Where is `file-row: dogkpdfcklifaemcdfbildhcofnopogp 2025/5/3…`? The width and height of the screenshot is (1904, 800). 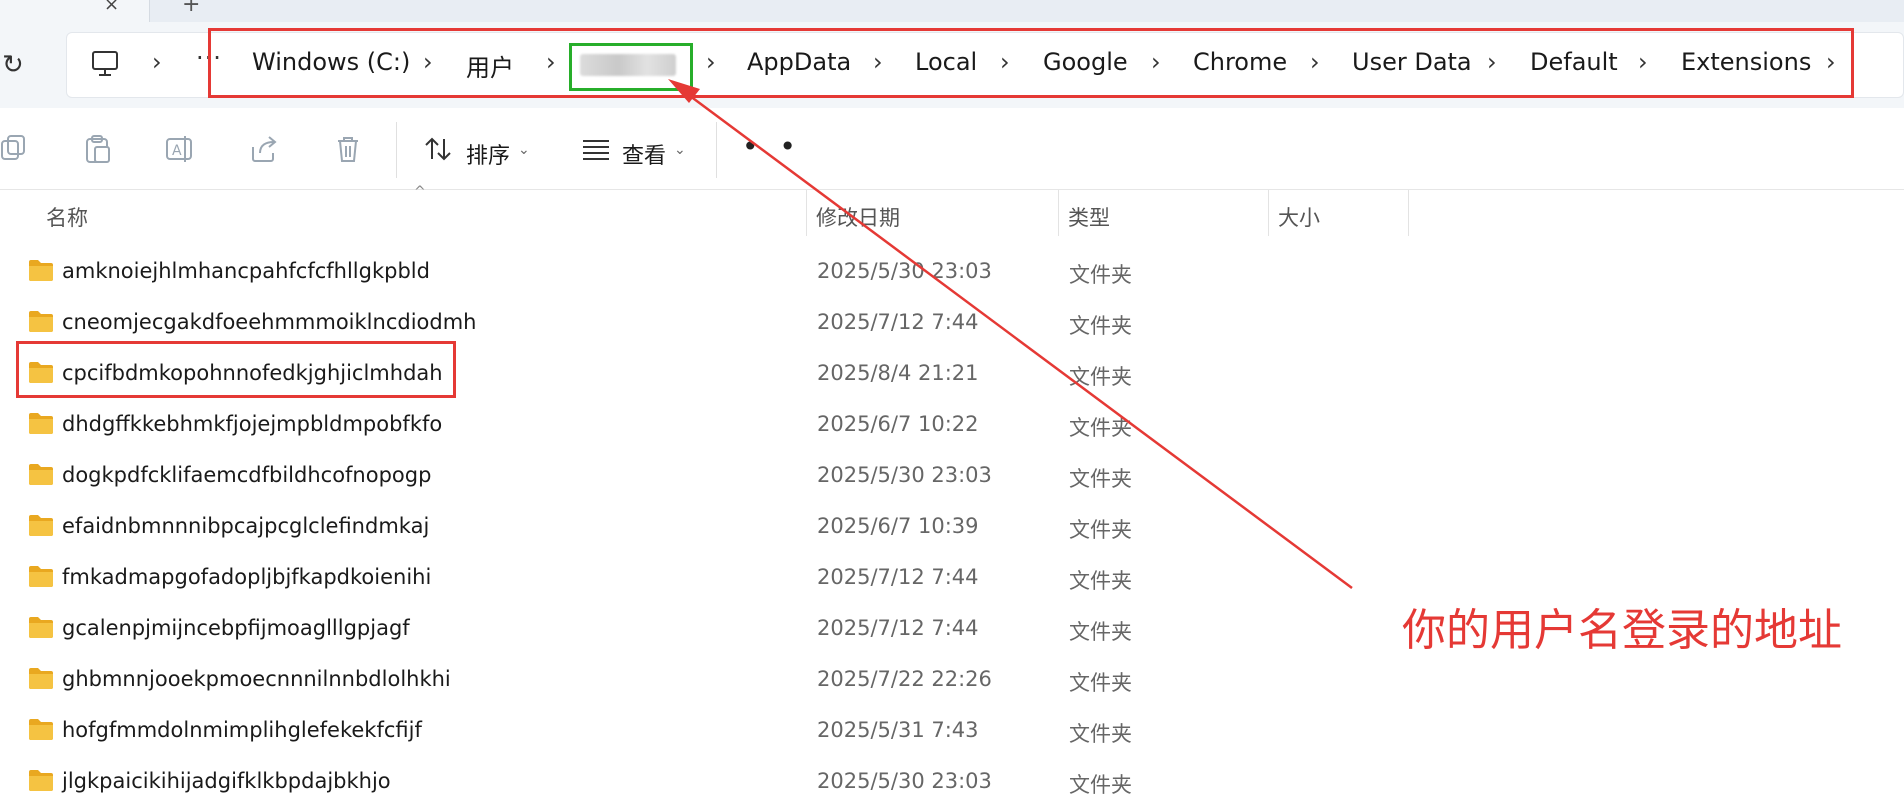 file-row: dogkpdfcklifaemcdfbildhcofnopogp 2025/5/3… is located at coordinates (952, 474).